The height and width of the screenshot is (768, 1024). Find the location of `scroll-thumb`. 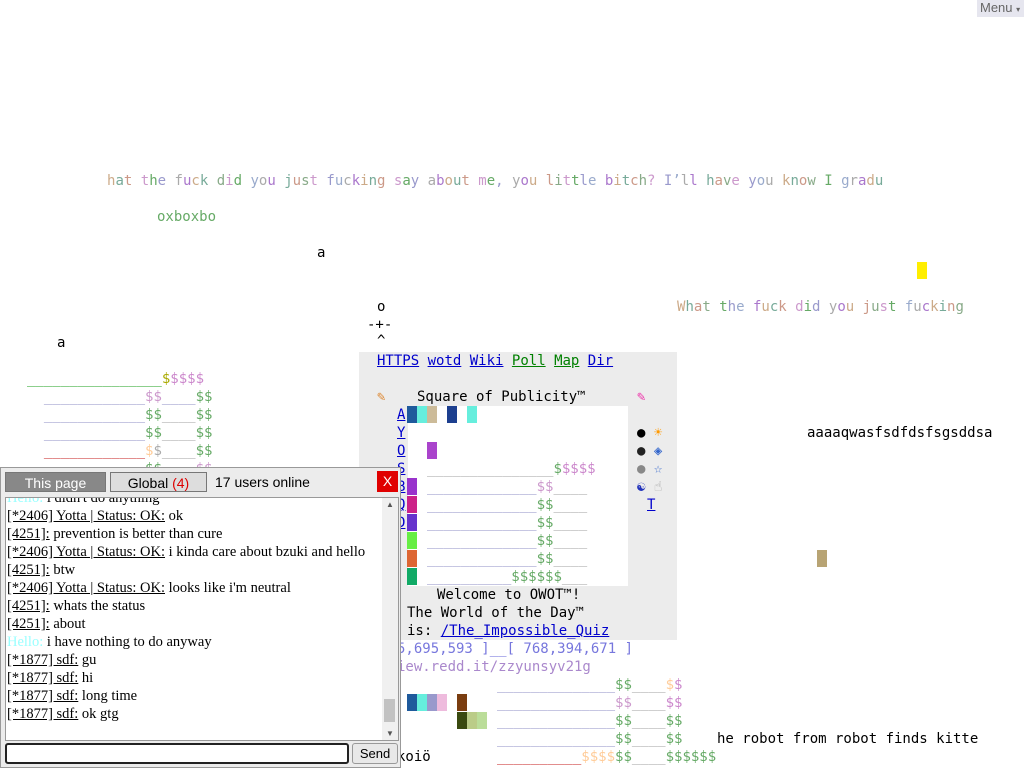

scroll-thumb is located at coordinates (389, 710).